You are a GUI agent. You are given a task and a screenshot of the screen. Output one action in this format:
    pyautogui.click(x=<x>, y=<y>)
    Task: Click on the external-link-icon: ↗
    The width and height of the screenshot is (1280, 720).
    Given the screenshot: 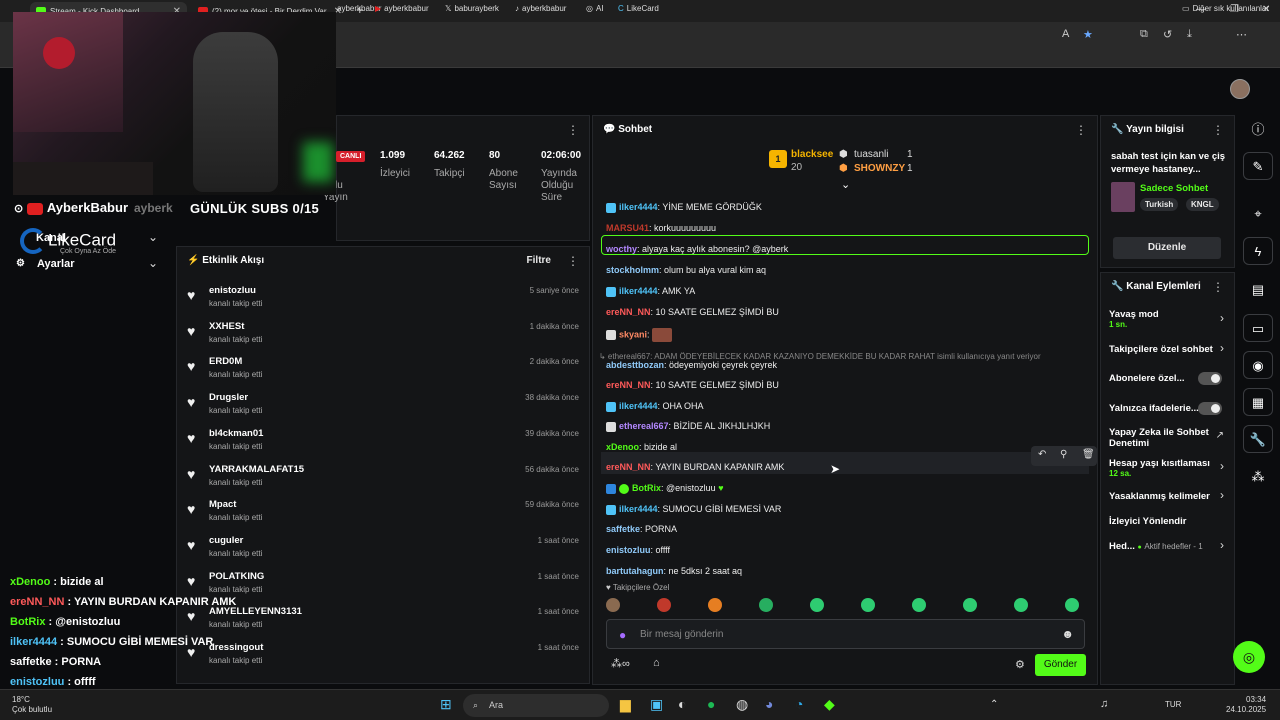 What is the action you would take?
    pyautogui.click(x=1220, y=435)
    